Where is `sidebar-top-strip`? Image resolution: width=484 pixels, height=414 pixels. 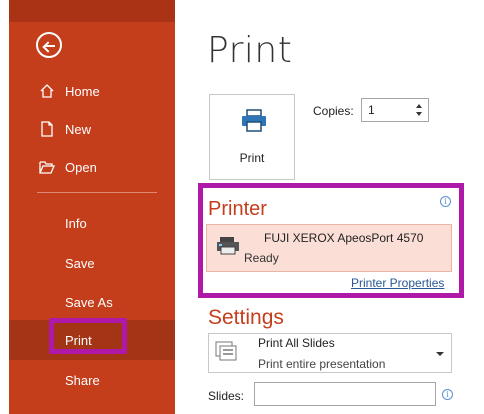 sidebar-top-strip is located at coordinates (92, 11).